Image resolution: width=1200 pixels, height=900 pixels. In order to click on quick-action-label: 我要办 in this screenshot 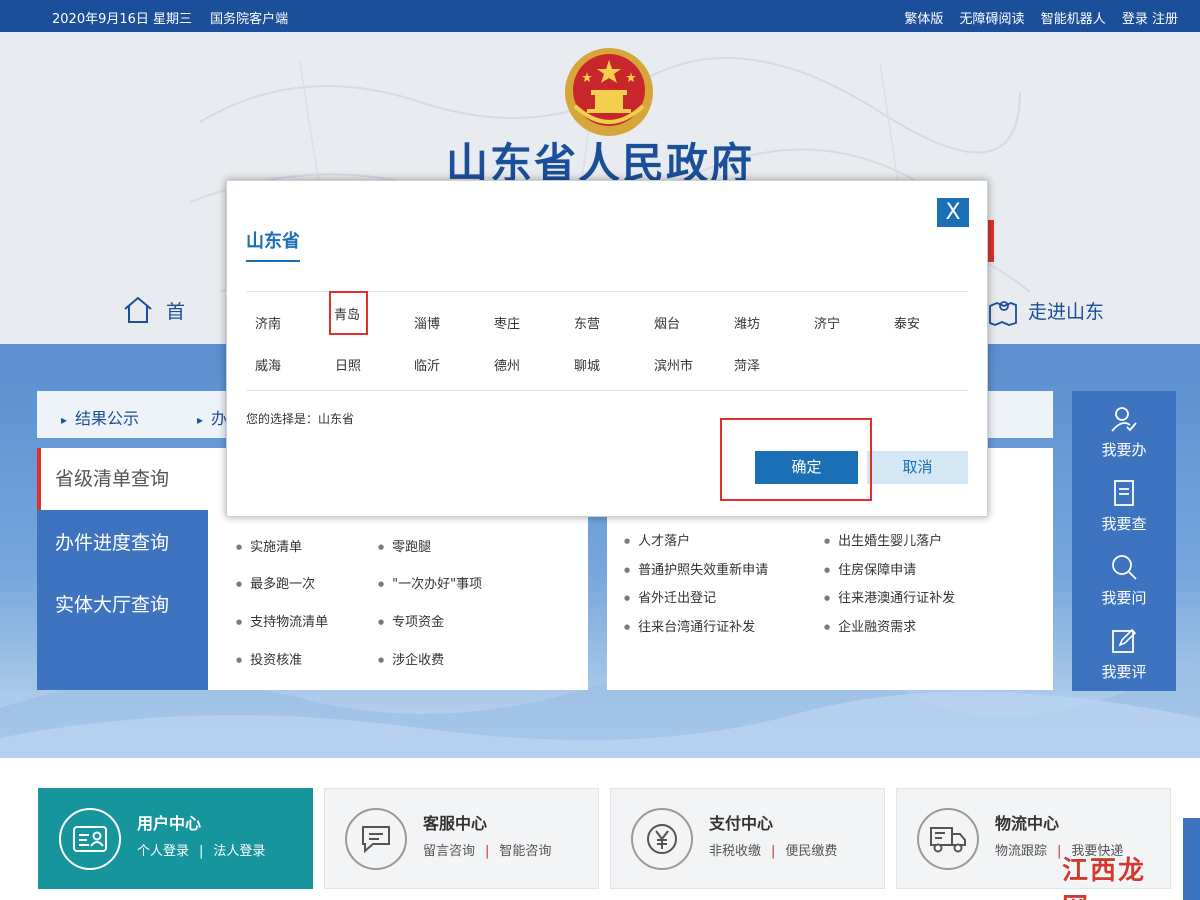, I will do `click(1124, 450)`.